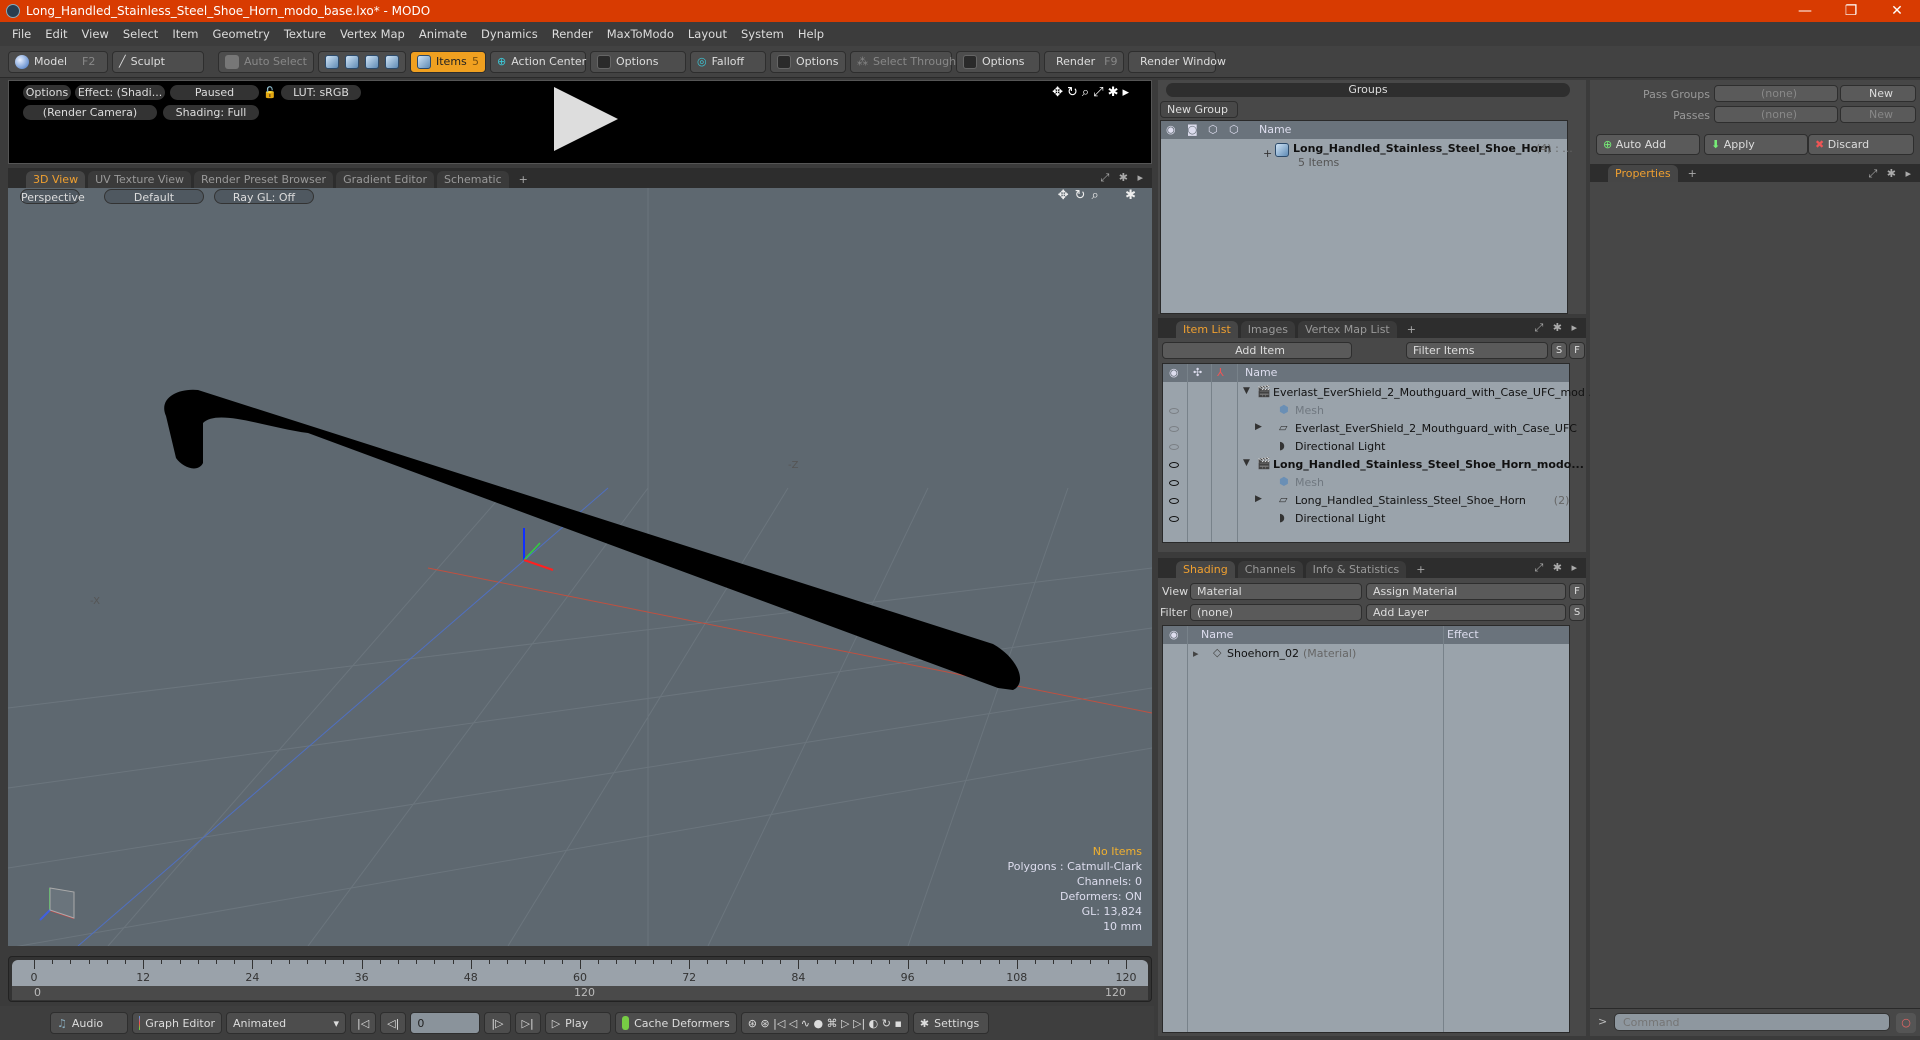 The height and width of the screenshot is (1040, 1920). What do you see at coordinates (1207, 329) in the screenshot?
I see `tab-item-list: Item List` at bounding box center [1207, 329].